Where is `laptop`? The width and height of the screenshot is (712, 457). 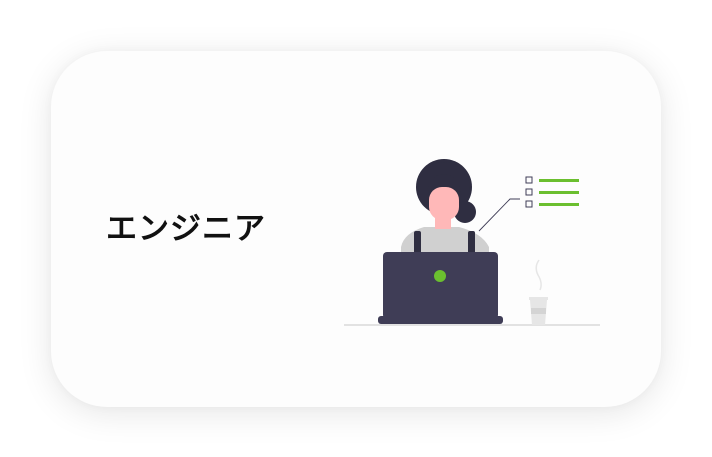
laptop is located at coordinates (440, 288).